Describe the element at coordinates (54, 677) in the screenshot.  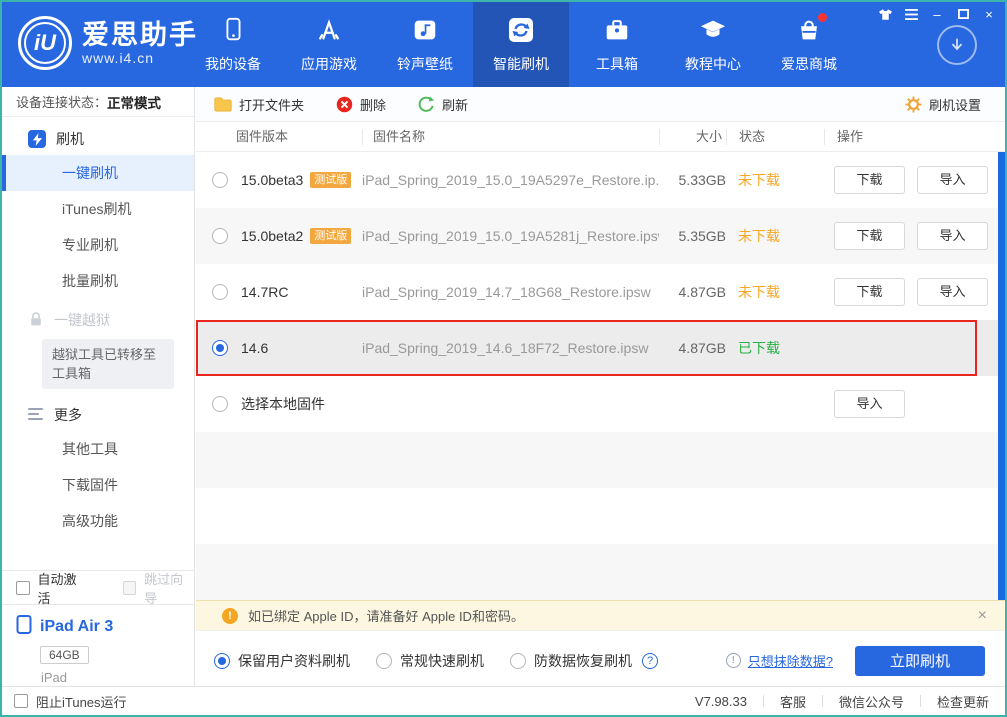
I see `device-family: iPad` at that location.